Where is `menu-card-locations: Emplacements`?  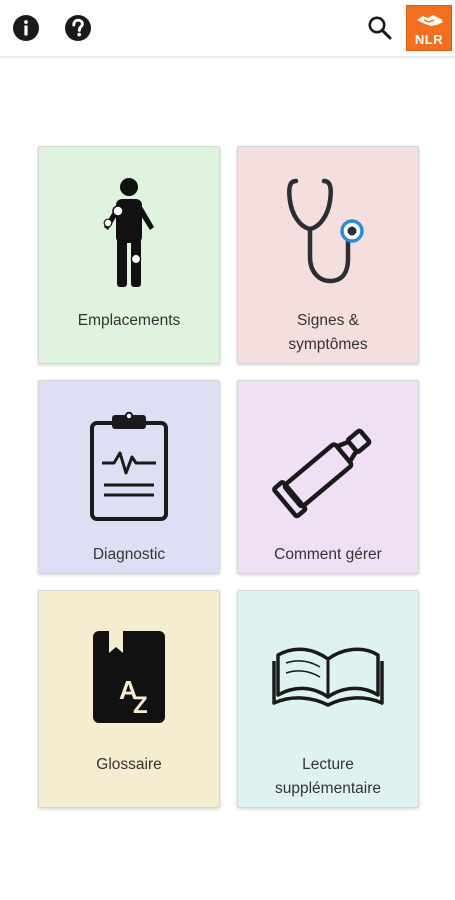
menu-card-locations: Emplacements is located at coordinates (129, 255).